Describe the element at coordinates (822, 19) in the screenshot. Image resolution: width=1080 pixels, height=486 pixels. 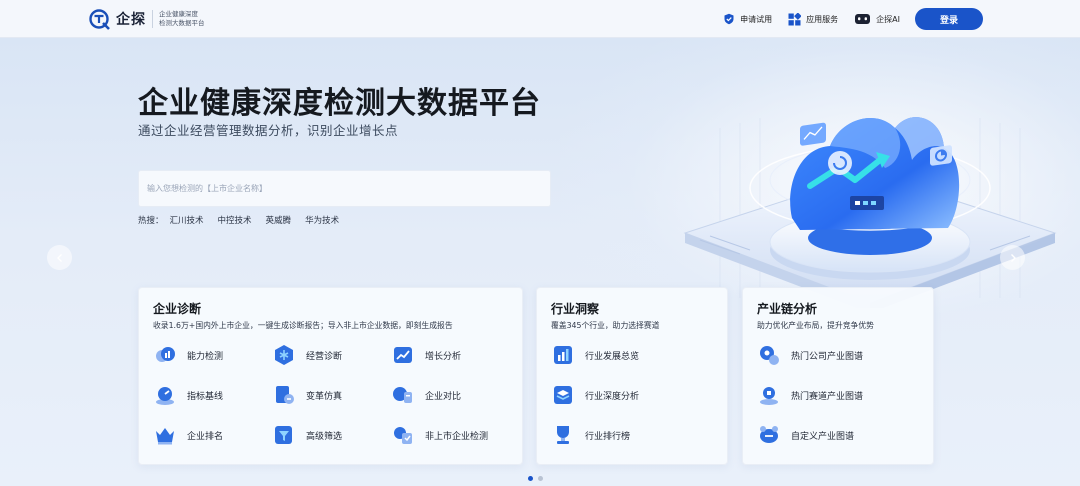
I see `nav-app-services-label: 应用服务` at that location.